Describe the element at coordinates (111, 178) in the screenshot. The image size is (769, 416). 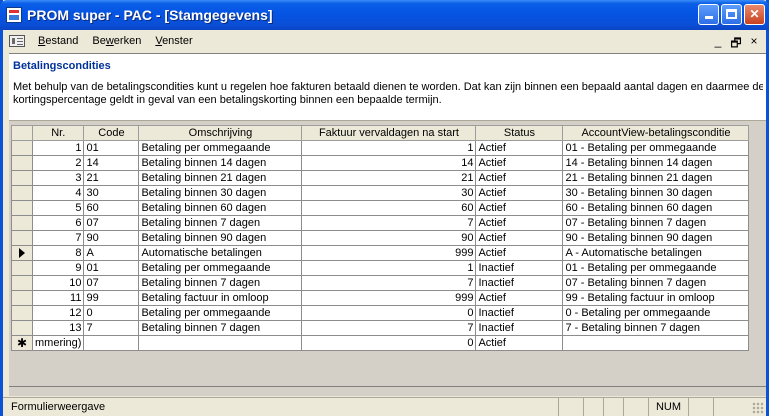
I see `cell-code: 21` at that location.